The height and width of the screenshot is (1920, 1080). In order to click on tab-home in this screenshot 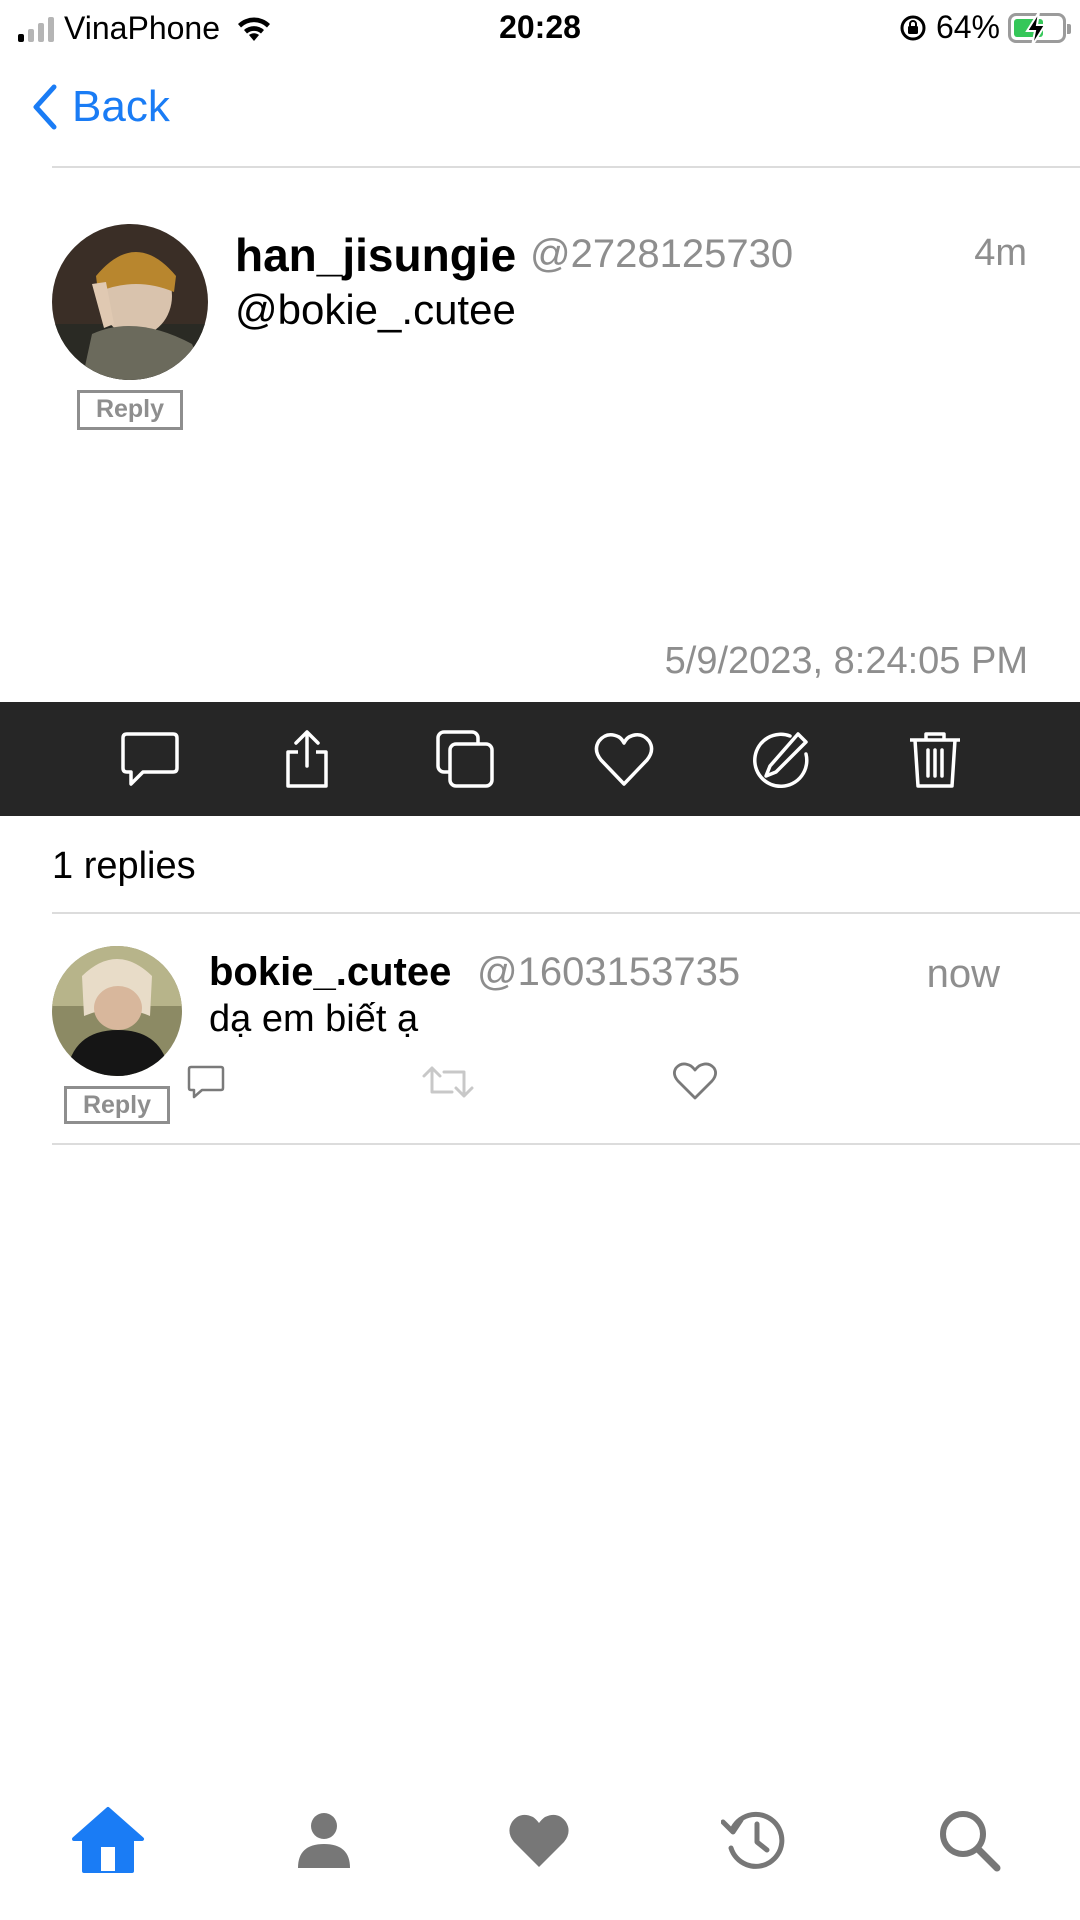, I will do `click(108, 1840)`.